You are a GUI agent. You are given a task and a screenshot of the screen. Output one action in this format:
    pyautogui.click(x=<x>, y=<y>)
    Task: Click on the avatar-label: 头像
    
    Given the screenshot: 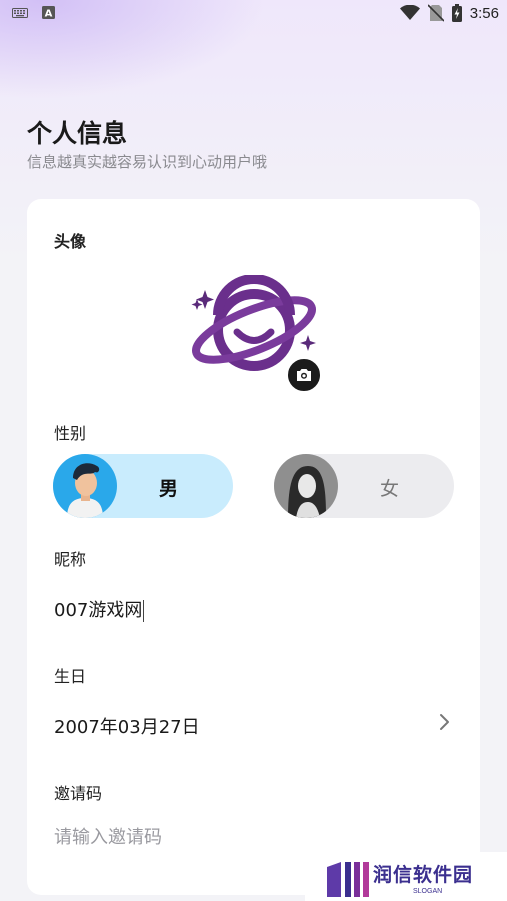 What is the action you would take?
    pyautogui.click(x=70, y=241)
    